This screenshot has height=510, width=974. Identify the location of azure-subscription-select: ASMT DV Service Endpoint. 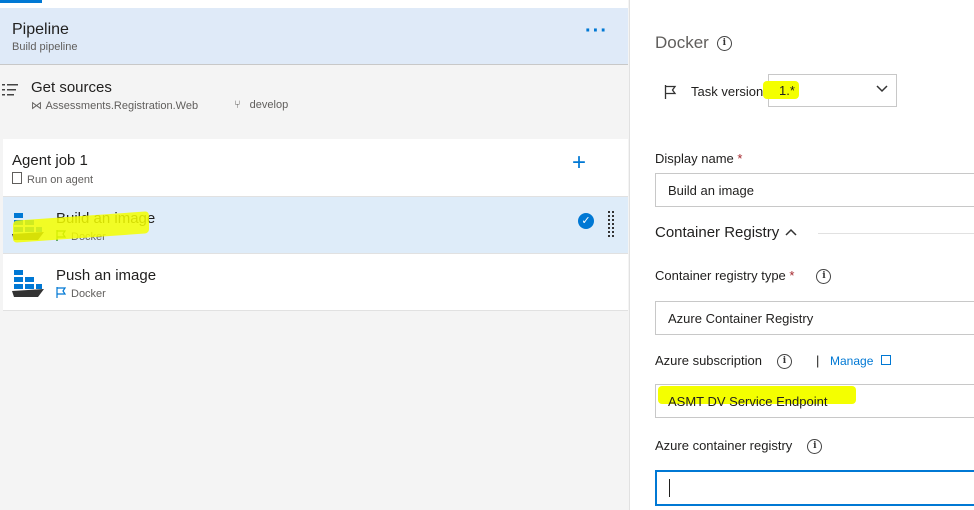
(814, 401).